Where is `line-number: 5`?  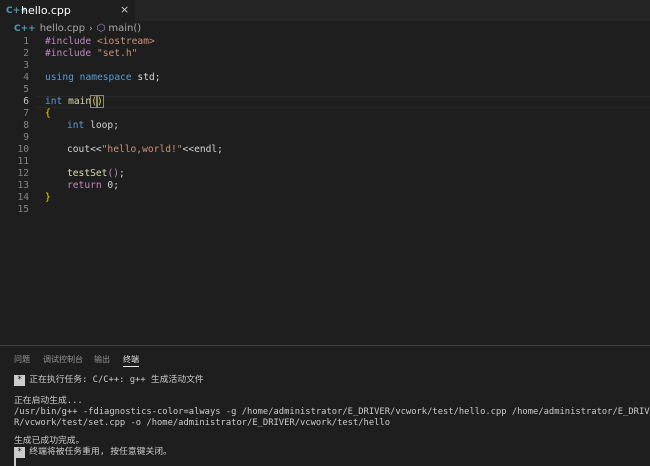
line-number: 5 is located at coordinates (26, 89).